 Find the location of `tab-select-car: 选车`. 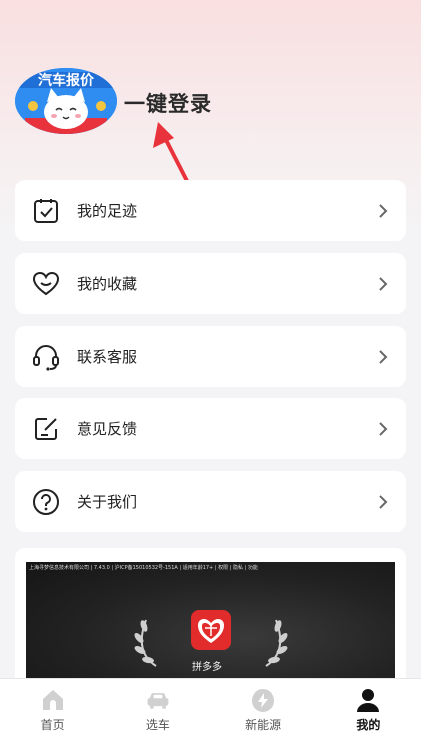

tab-select-car: 选车 is located at coordinates (157, 707).